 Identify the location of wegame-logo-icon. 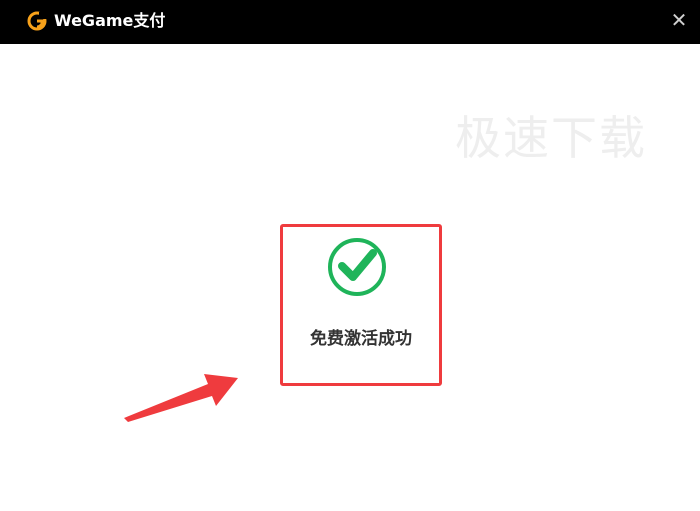
(37, 21).